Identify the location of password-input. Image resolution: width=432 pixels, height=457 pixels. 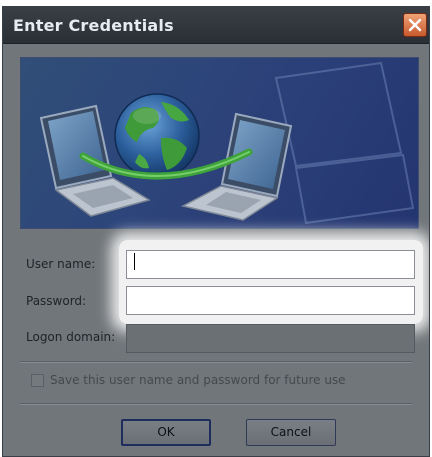
(270, 300).